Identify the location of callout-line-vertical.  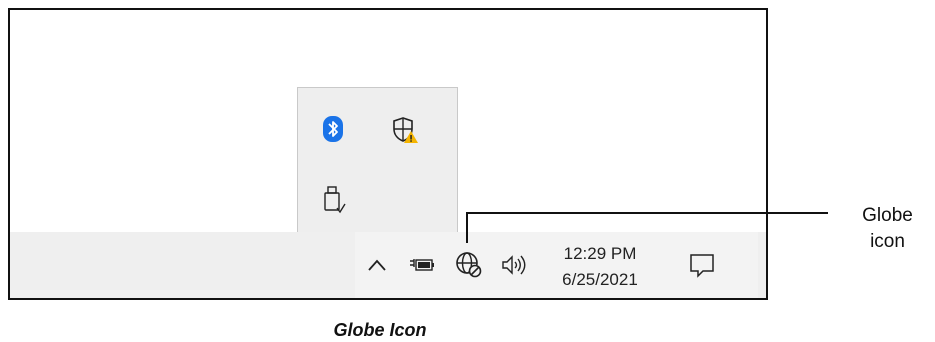
(467, 228).